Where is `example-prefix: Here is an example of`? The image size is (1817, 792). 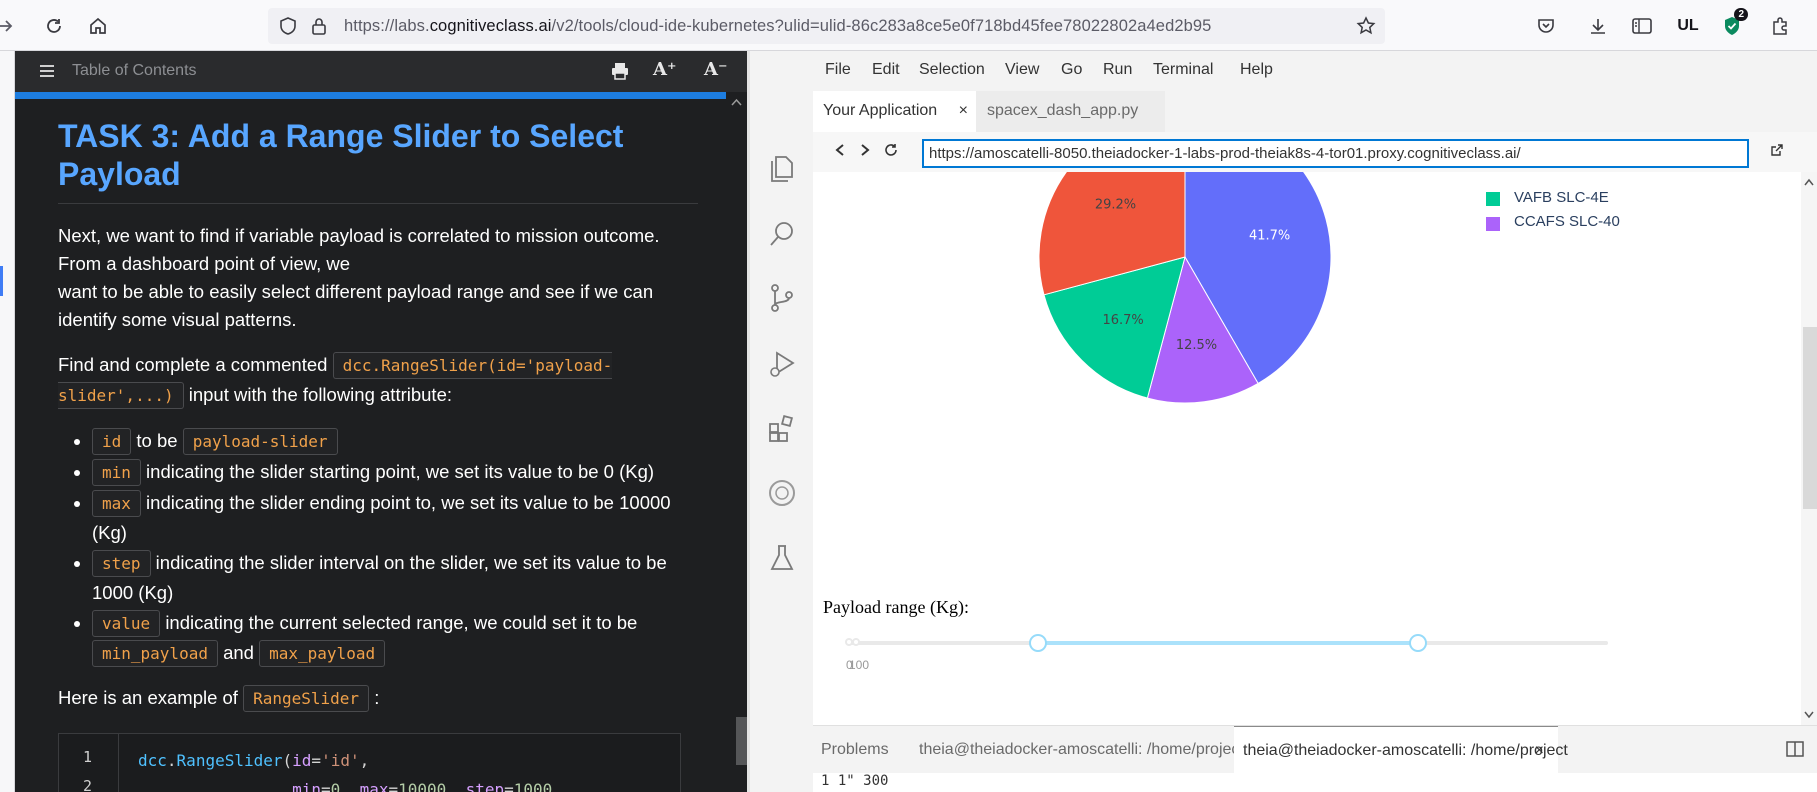 example-prefix: Here is an example of is located at coordinates (148, 697).